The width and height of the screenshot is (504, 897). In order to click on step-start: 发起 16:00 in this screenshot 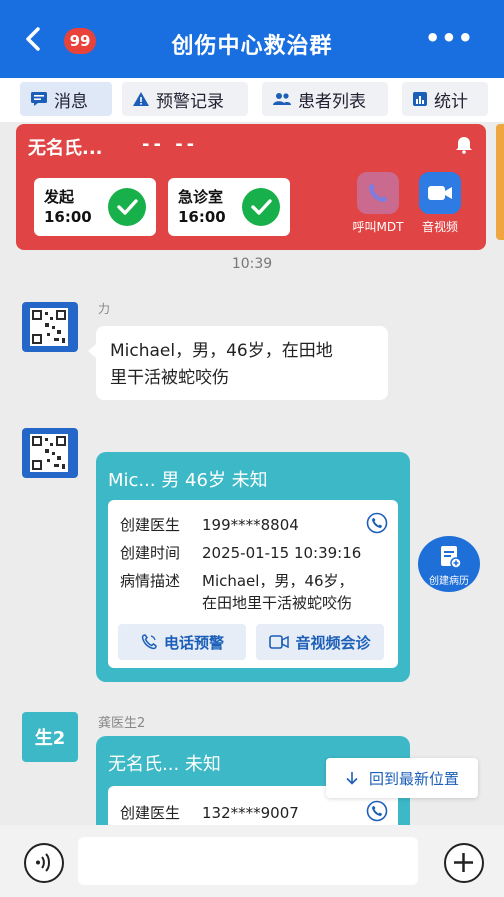, I will do `click(95, 207)`.